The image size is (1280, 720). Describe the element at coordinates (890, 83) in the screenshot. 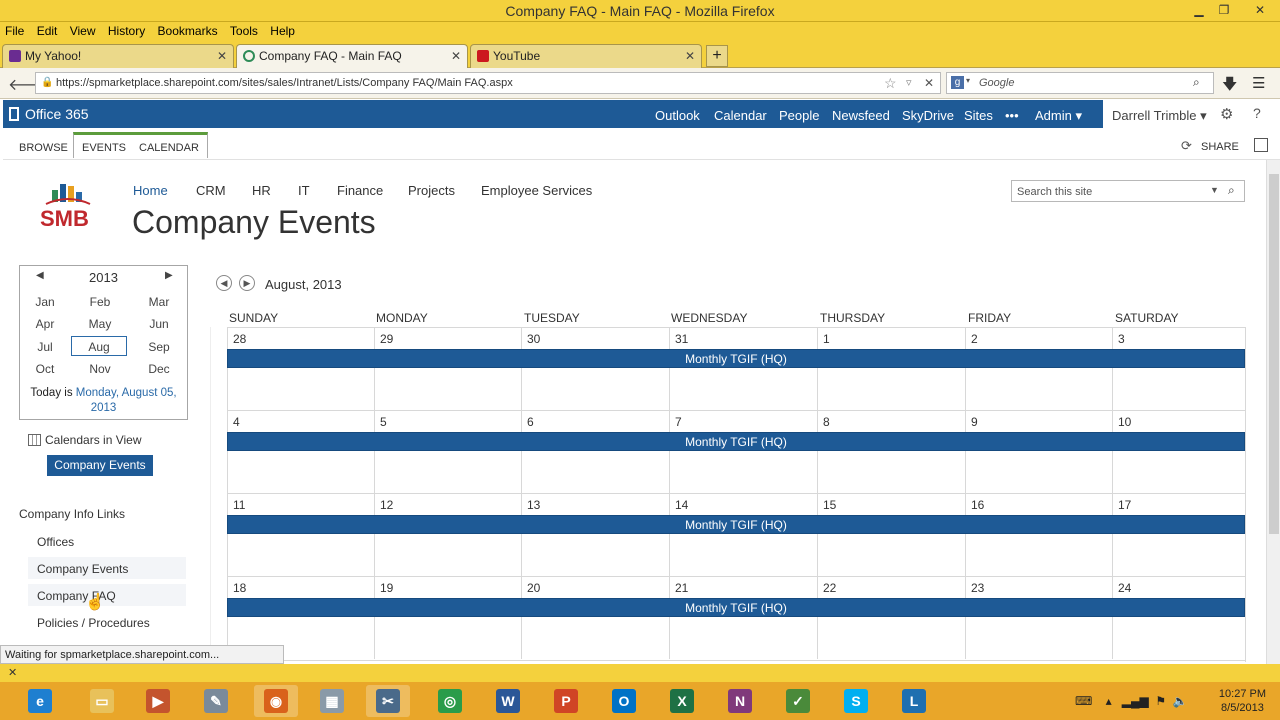

I see `bookmark-star-icon: ☆` at that location.